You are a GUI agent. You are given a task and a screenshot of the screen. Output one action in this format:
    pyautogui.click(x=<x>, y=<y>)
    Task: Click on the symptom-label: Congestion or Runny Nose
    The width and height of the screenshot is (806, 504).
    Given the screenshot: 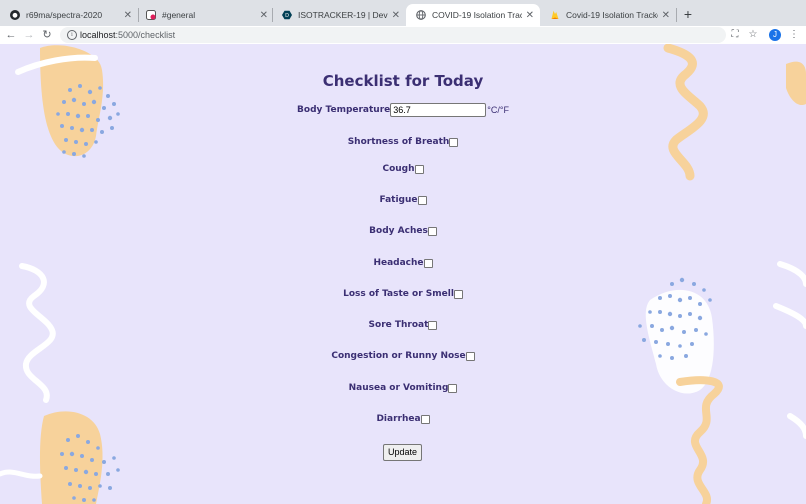 What is the action you would take?
    pyautogui.click(x=398, y=356)
    